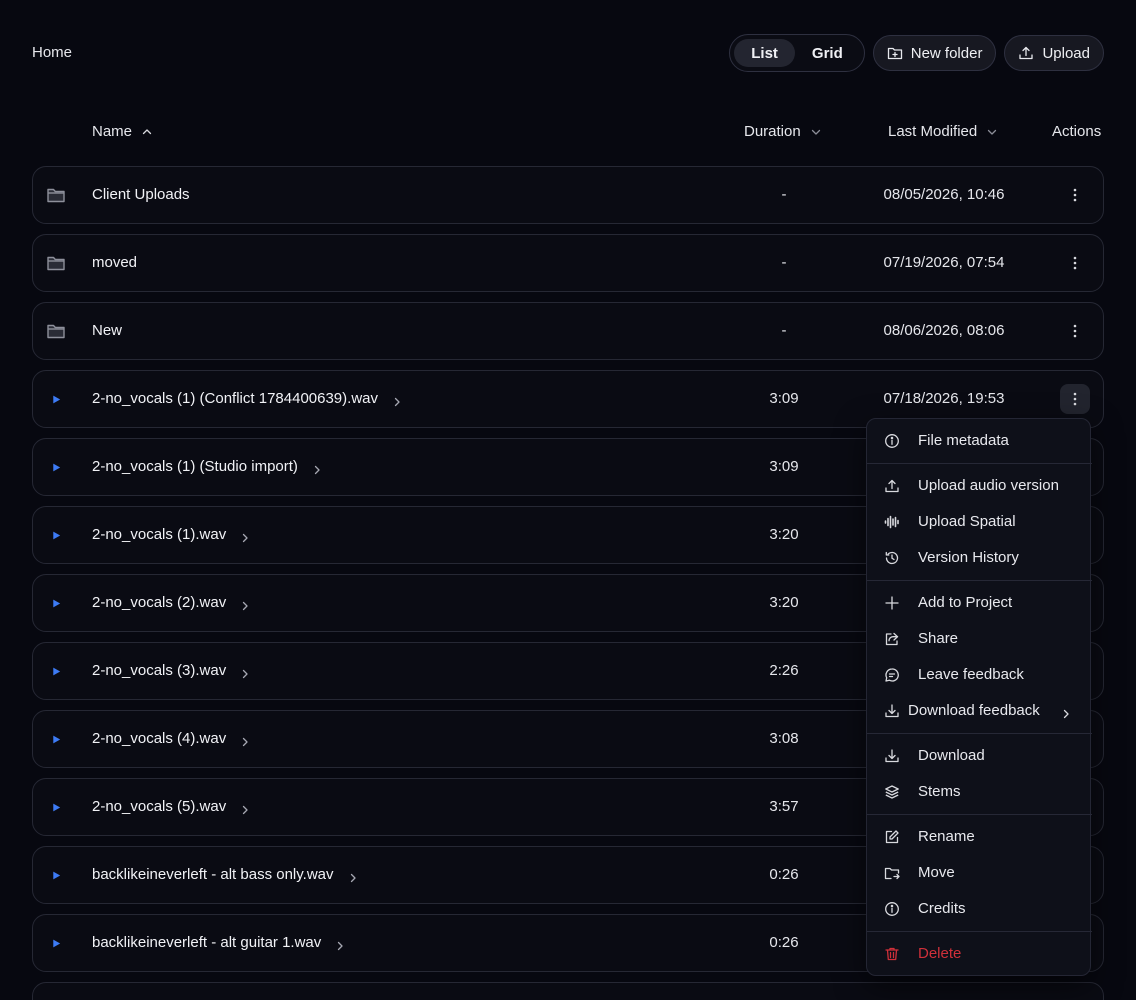 This screenshot has width=1136, height=1000. What do you see at coordinates (894, 53) in the screenshot?
I see `folder-plus-icon` at bounding box center [894, 53].